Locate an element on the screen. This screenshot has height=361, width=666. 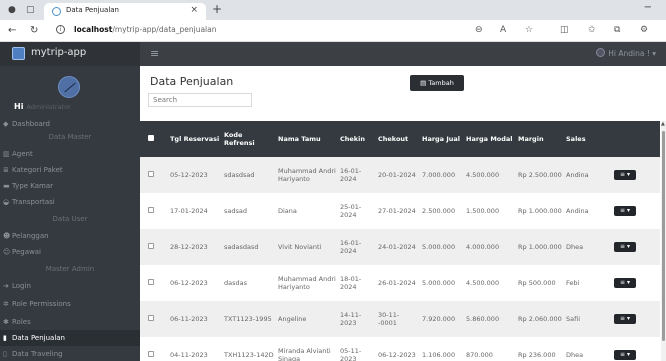
menu-toggle-icon: ≡ is located at coordinates (154, 53).